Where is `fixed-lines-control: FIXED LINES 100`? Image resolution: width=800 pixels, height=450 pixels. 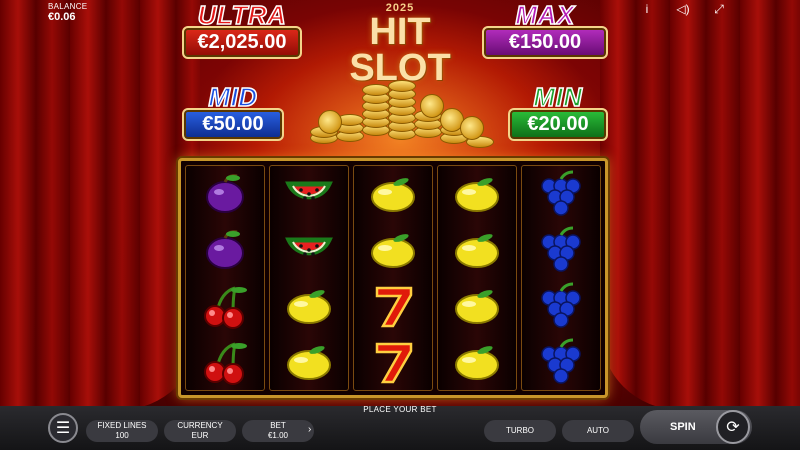 fixed-lines-control: FIXED LINES 100 is located at coordinates (122, 431).